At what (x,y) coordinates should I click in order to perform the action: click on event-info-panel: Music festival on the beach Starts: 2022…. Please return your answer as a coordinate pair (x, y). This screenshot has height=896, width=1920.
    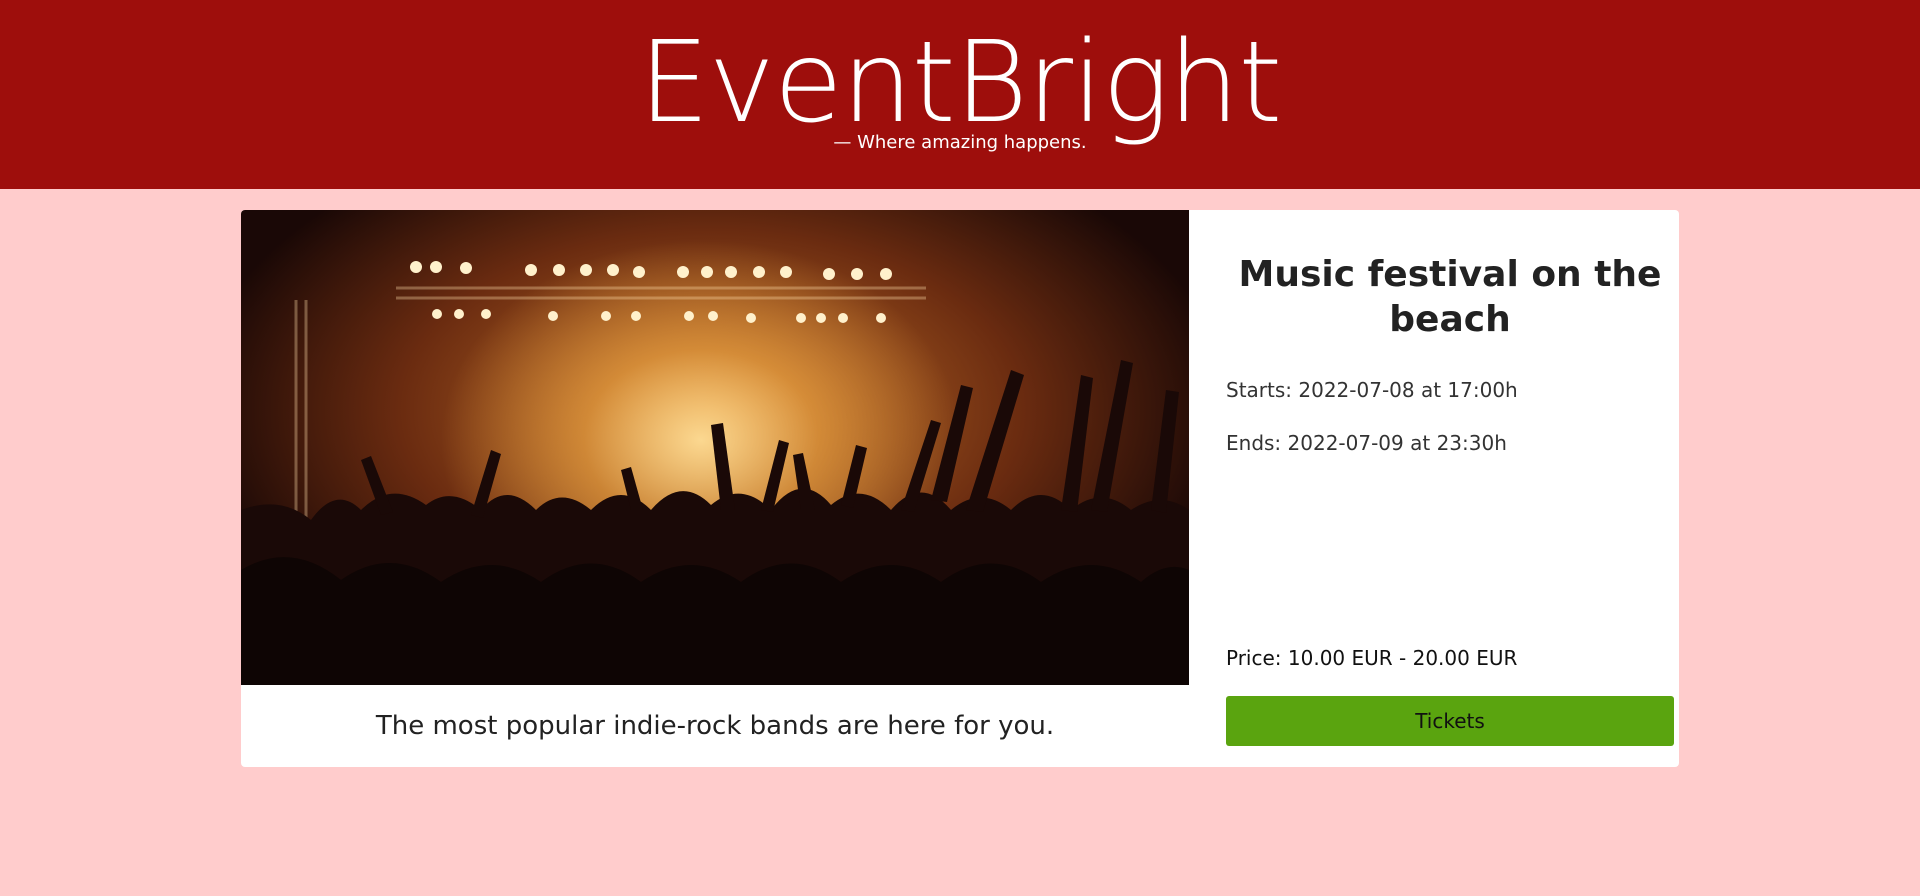
    Looking at the image, I should click on (1450, 488).